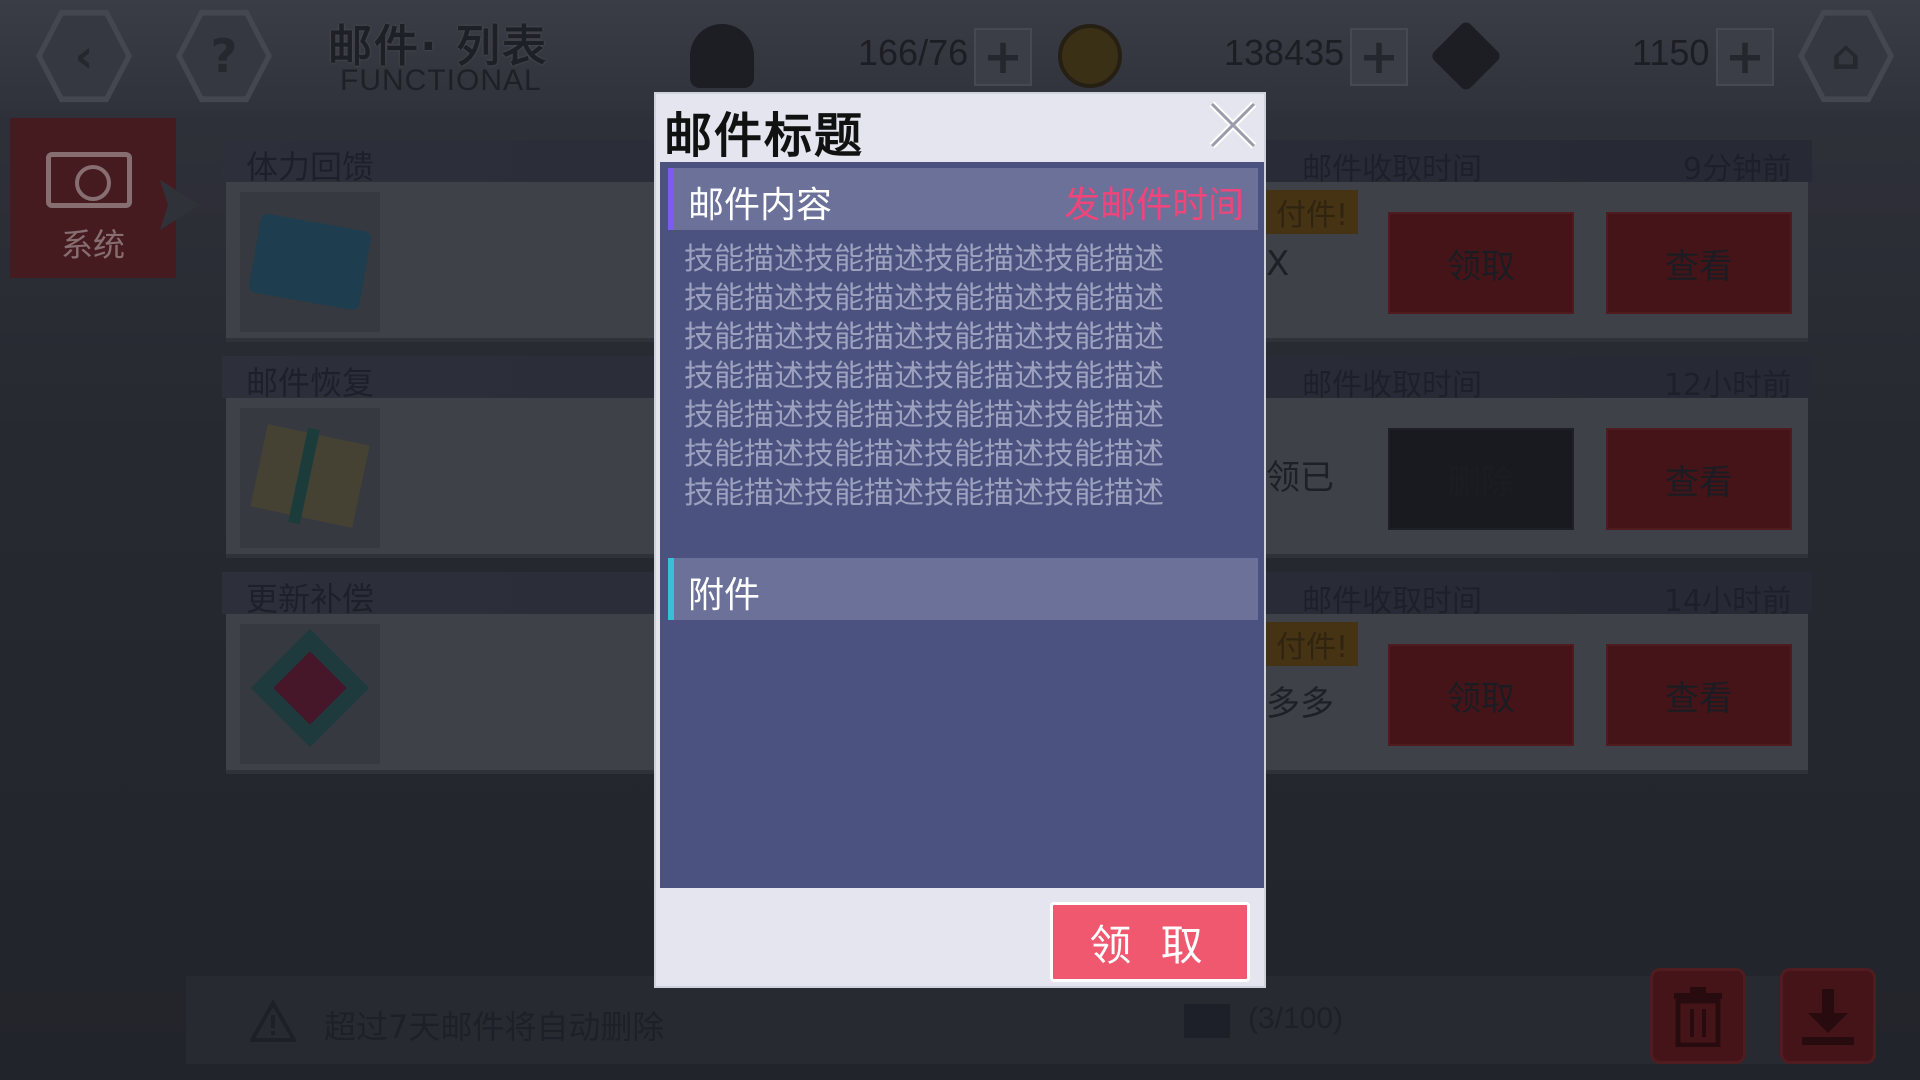 Image resolution: width=1920 pixels, height=1080 pixels. What do you see at coordinates (1153, 205) in the screenshot?
I see `send-time-label: 发邮件时间` at bounding box center [1153, 205].